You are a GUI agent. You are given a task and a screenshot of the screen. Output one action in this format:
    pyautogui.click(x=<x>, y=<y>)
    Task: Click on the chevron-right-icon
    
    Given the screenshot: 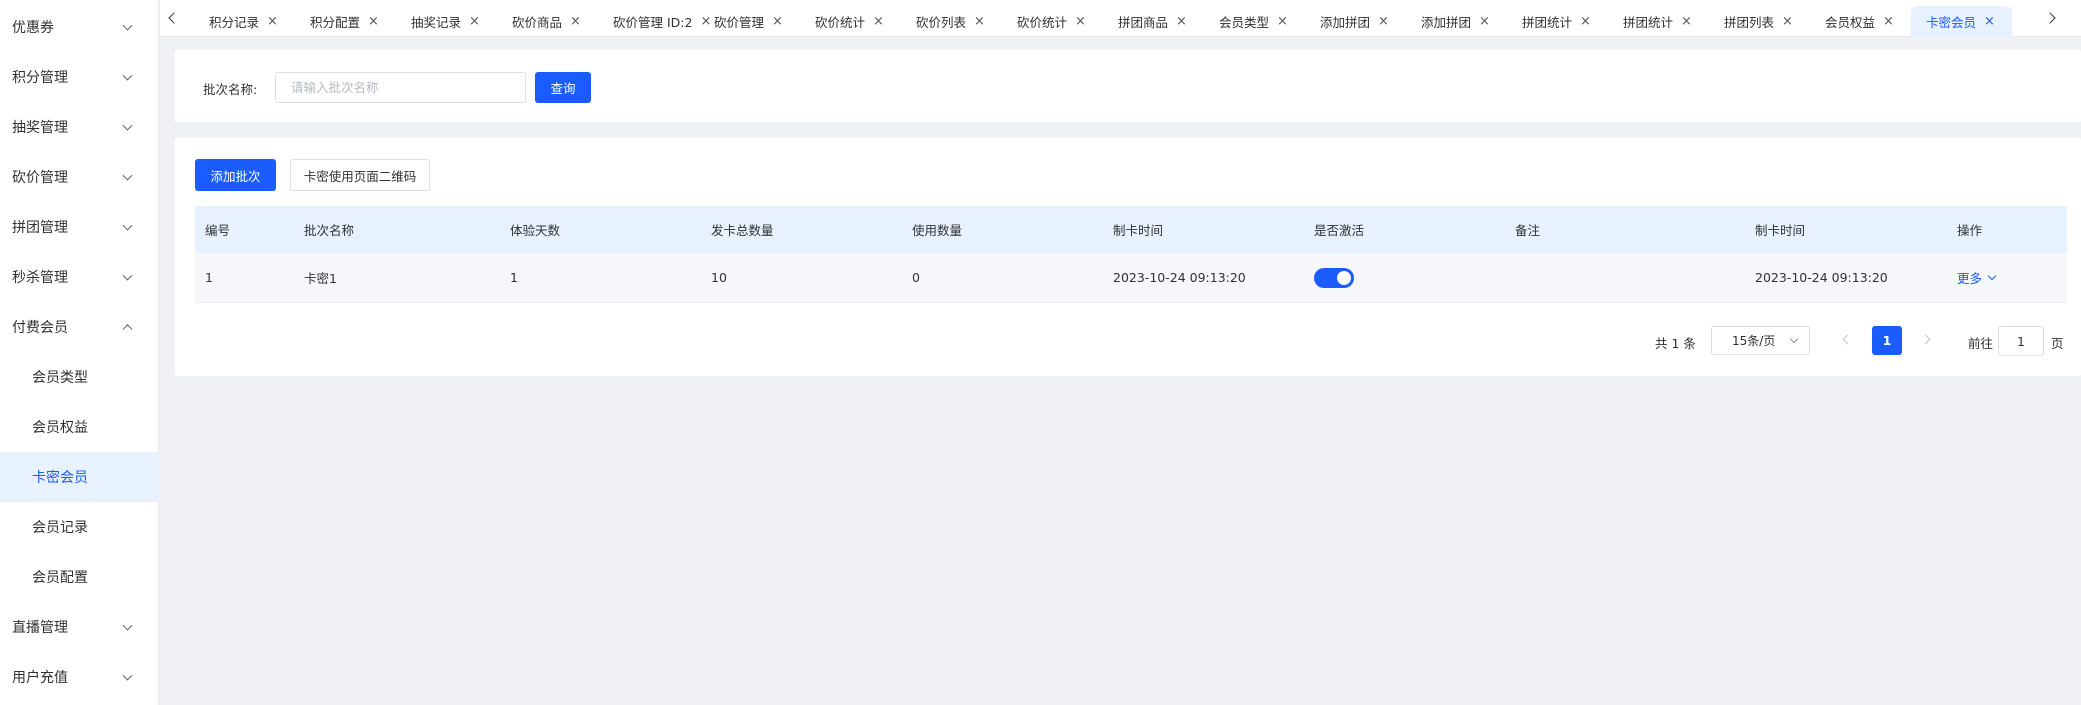 What is the action you would take?
    pyautogui.click(x=2053, y=18)
    